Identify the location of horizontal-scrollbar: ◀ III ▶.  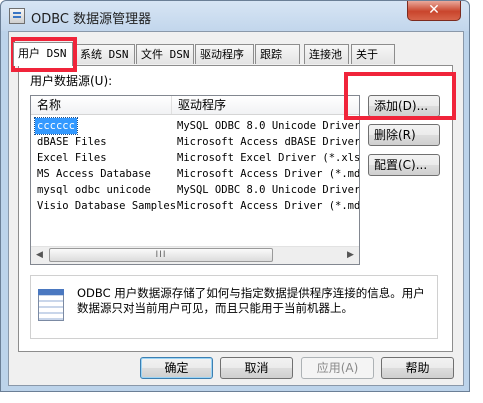
(195, 255).